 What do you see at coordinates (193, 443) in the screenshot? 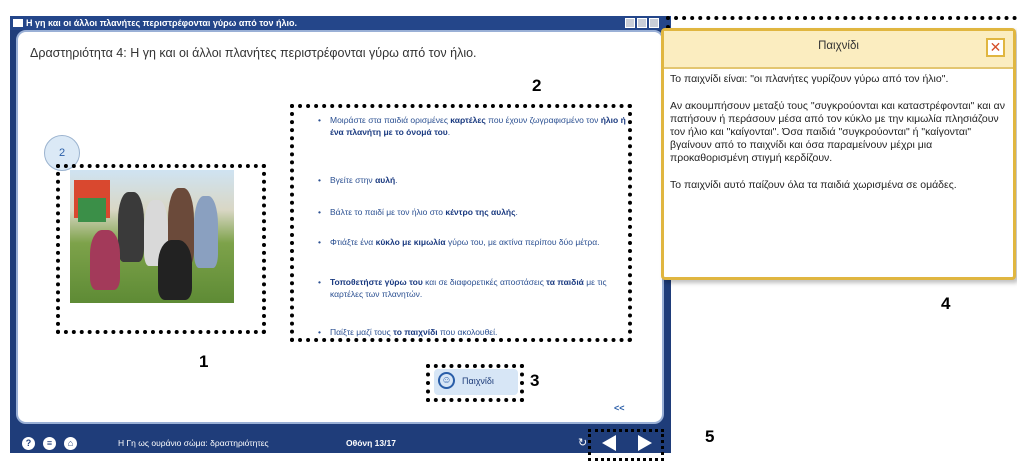
I see `section-title: Η Γη ως ουράνιο σώμα: δραστηριότητες` at bounding box center [193, 443].